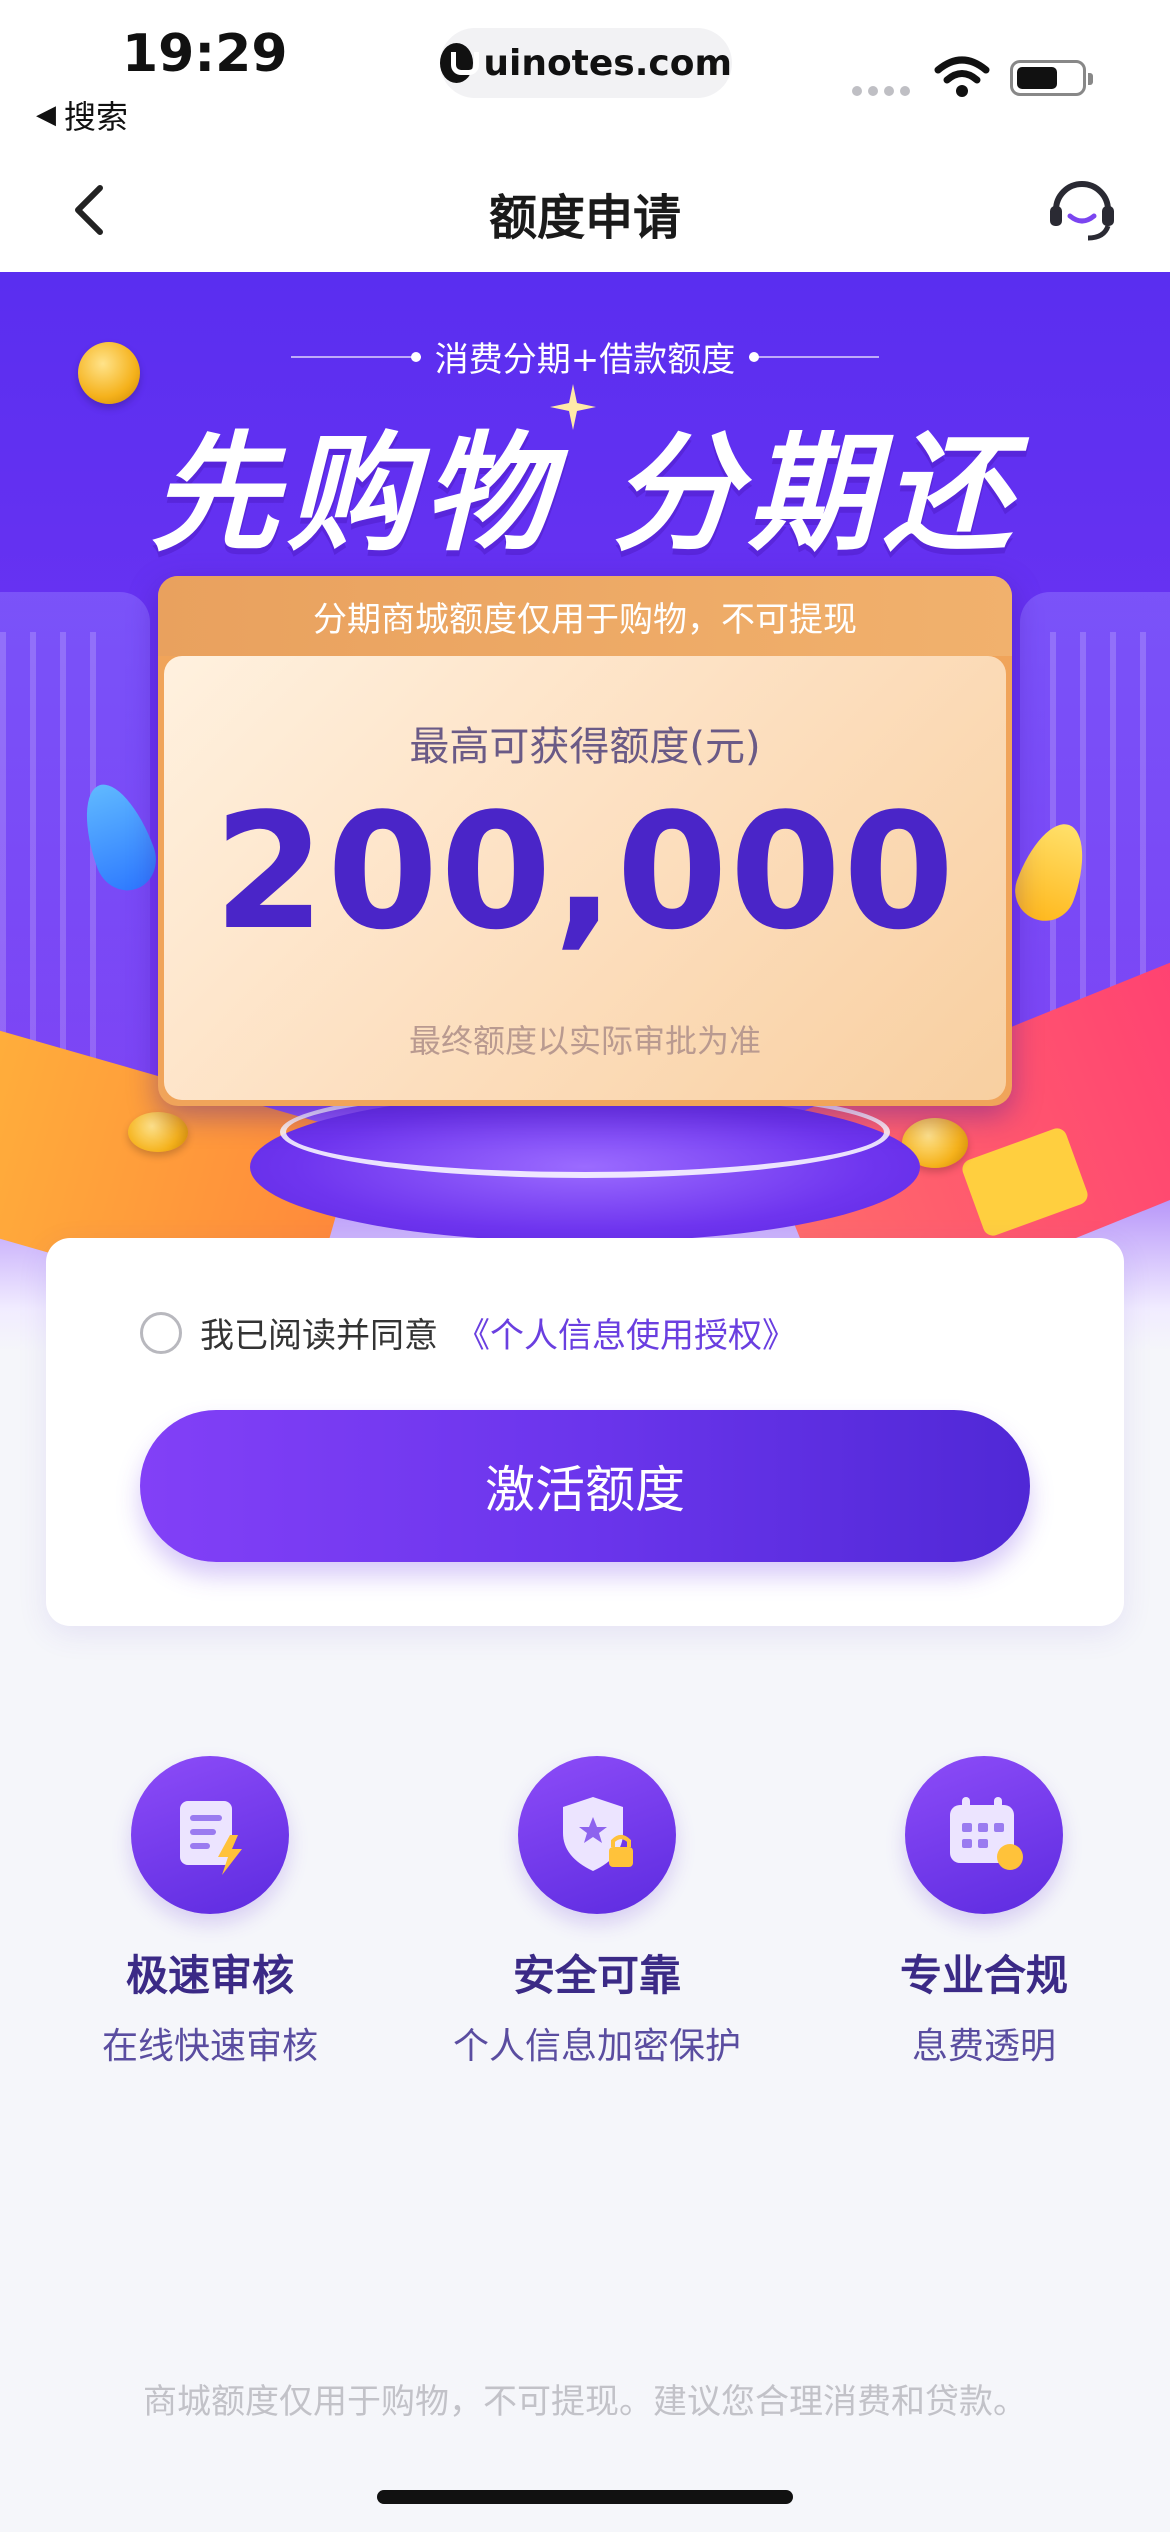  I want to click on status-bar: 19:29 ◀ 搜索 uinotes.com, so click(585, 75).